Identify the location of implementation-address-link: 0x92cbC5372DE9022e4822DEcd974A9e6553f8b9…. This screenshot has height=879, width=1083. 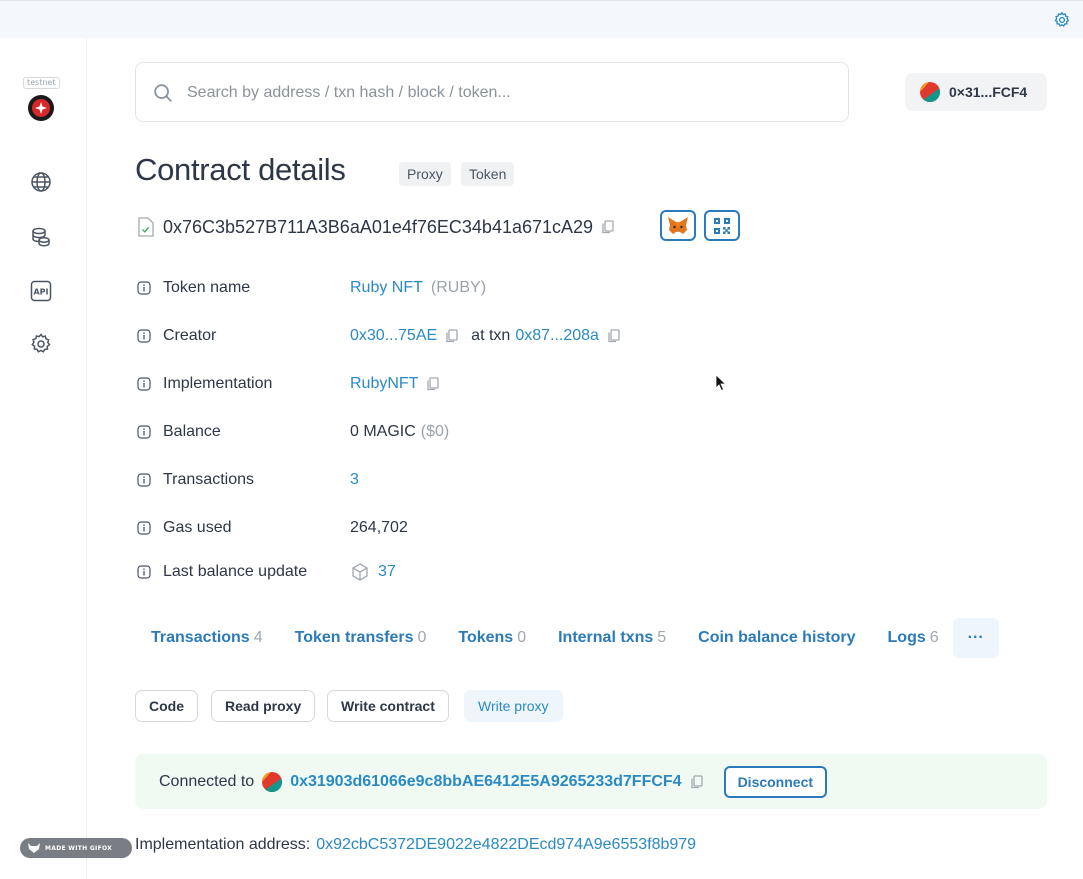
(506, 844).